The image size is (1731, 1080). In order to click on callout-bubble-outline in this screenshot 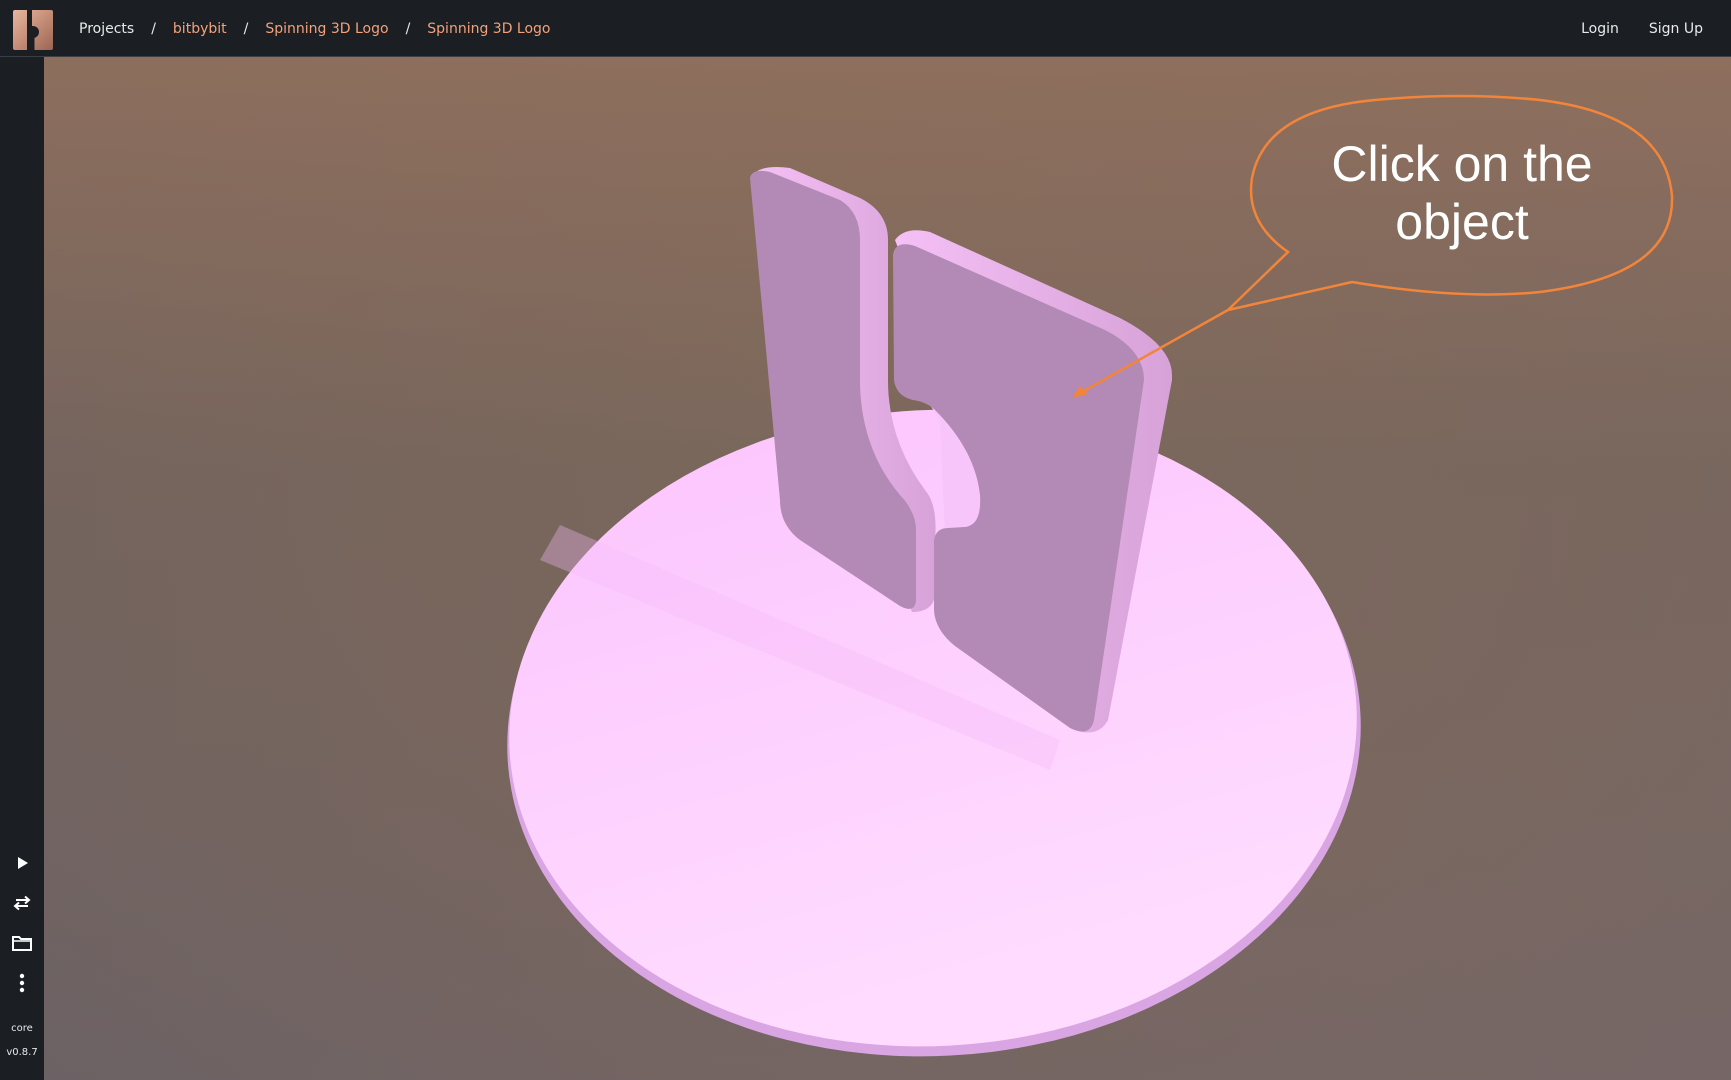, I will do `click(1448, 203)`.